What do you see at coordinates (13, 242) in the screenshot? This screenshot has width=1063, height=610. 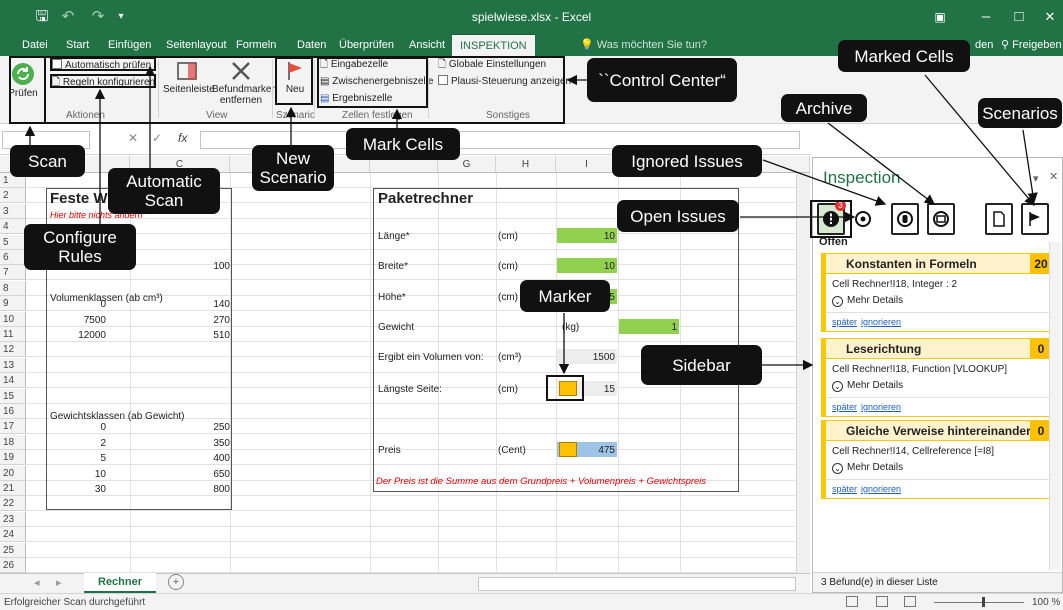 I see `row-header: 5` at bounding box center [13, 242].